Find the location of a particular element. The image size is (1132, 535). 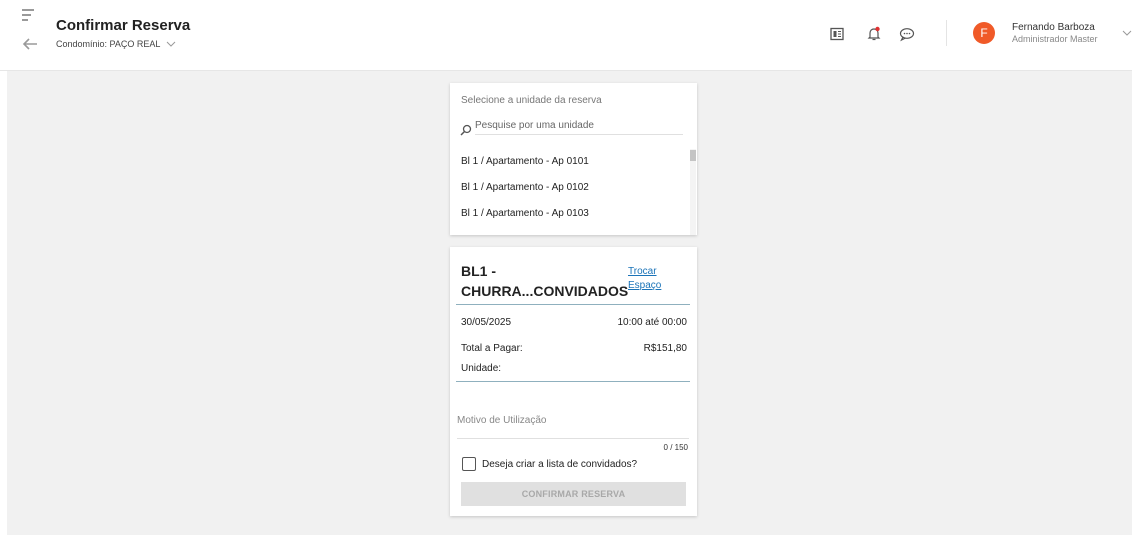

list-item: Bl 1 / Apartamento - Ap 0103 is located at coordinates (570, 214).